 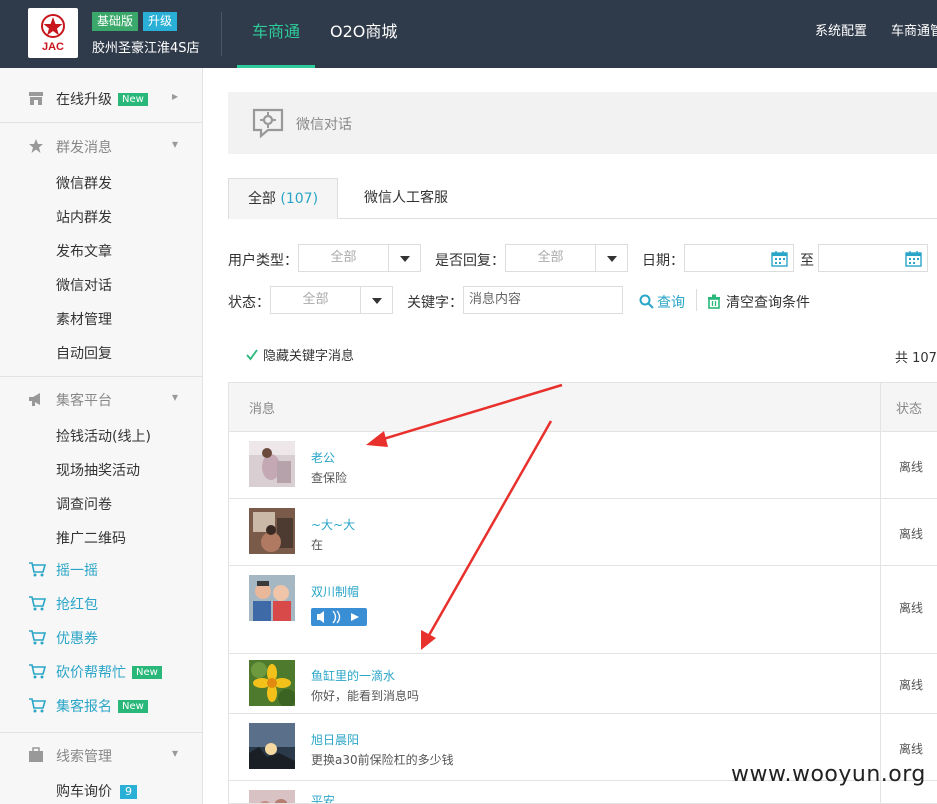 What do you see at coordinates (353, 675) in the screenshot?
I see `contact-name: 鱼缸里的一滴水` at bounding box center [353, 675].